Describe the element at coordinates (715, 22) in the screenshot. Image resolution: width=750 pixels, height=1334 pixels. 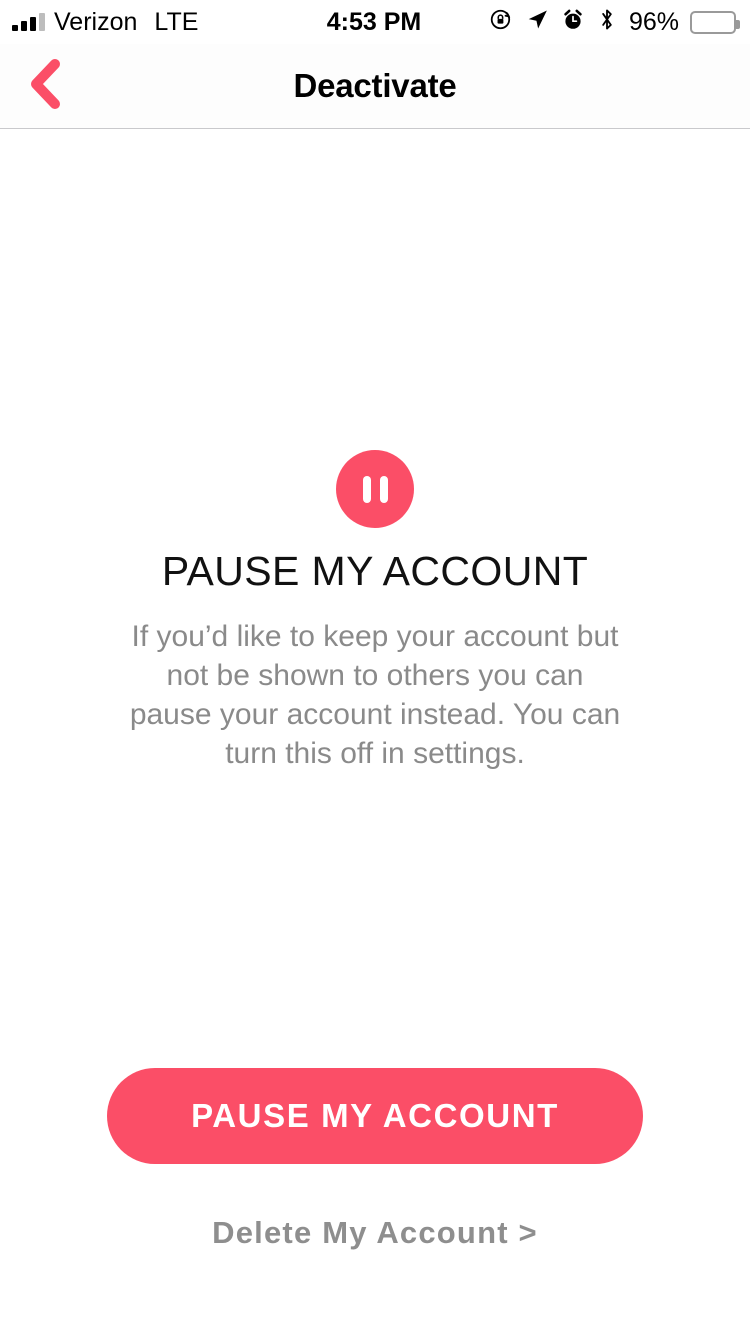
I see `battery-icon` at that location.